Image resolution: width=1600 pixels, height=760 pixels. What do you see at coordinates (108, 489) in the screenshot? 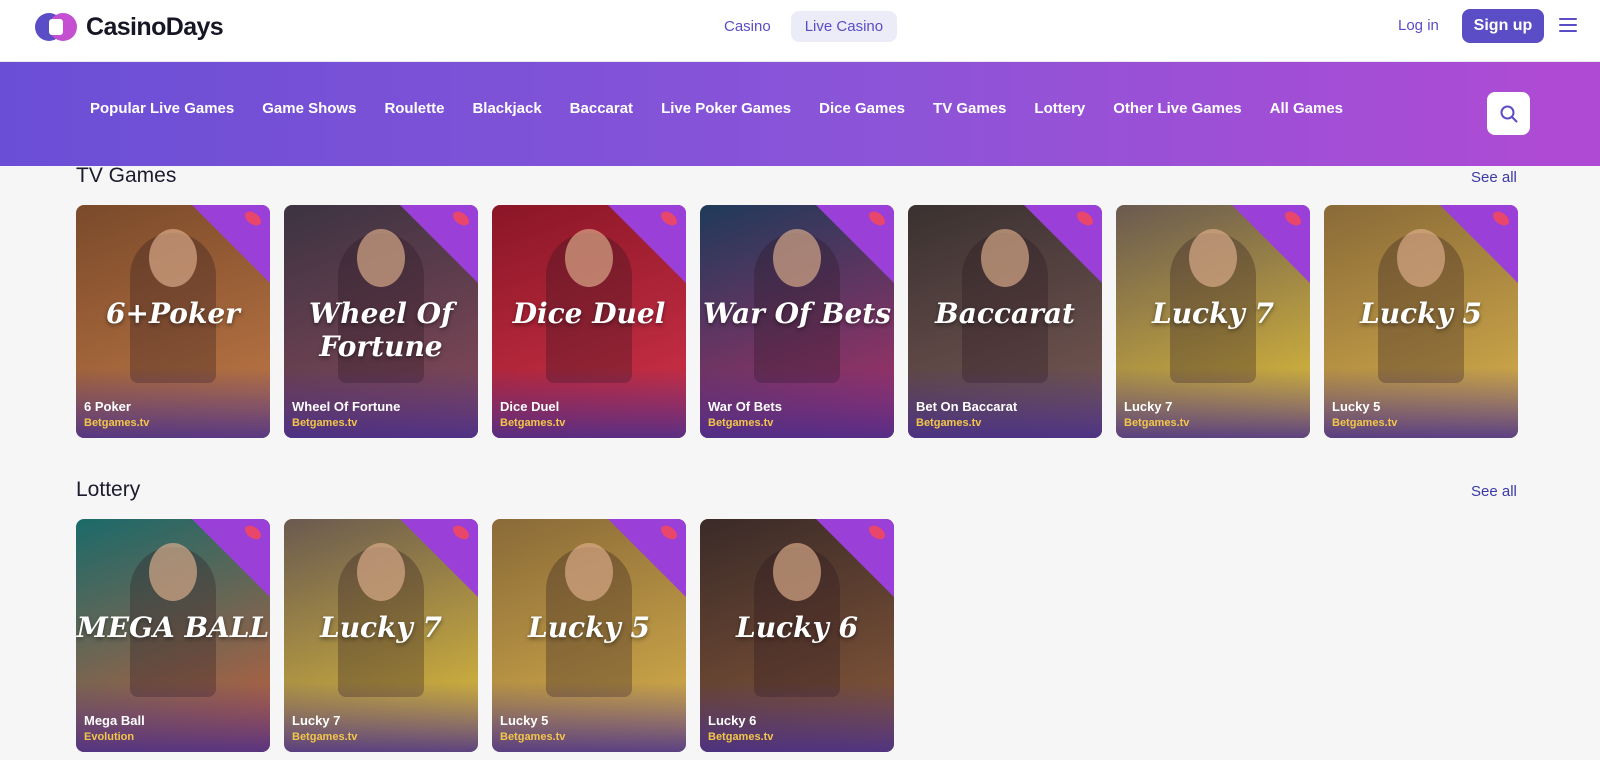
I see `section-title-lottery: Lottery` at bounding box center [108, 489].